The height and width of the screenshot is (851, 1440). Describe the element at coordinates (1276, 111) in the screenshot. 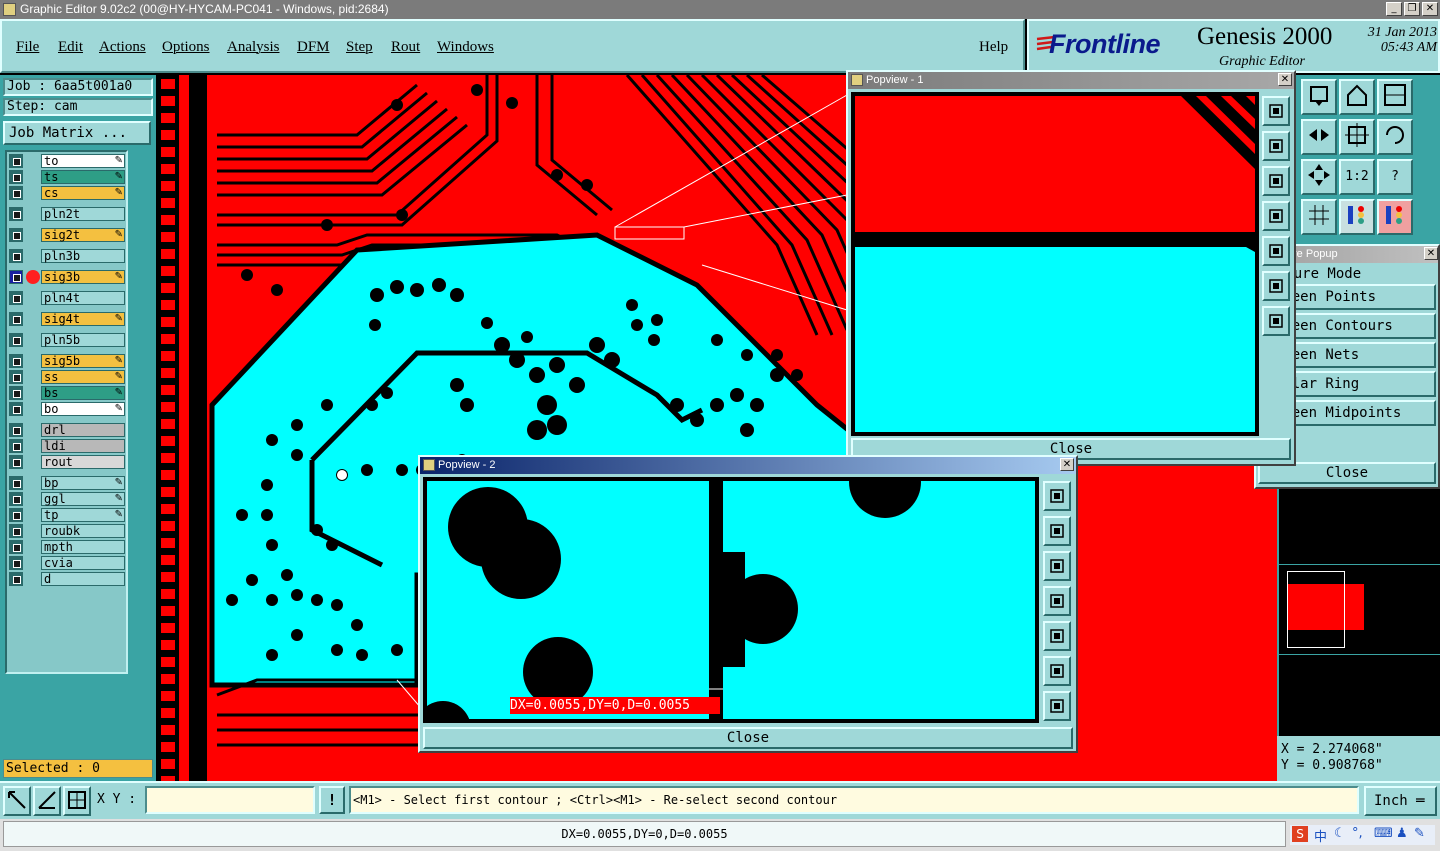

I see `popview-1-tool-1-icon` at that location.